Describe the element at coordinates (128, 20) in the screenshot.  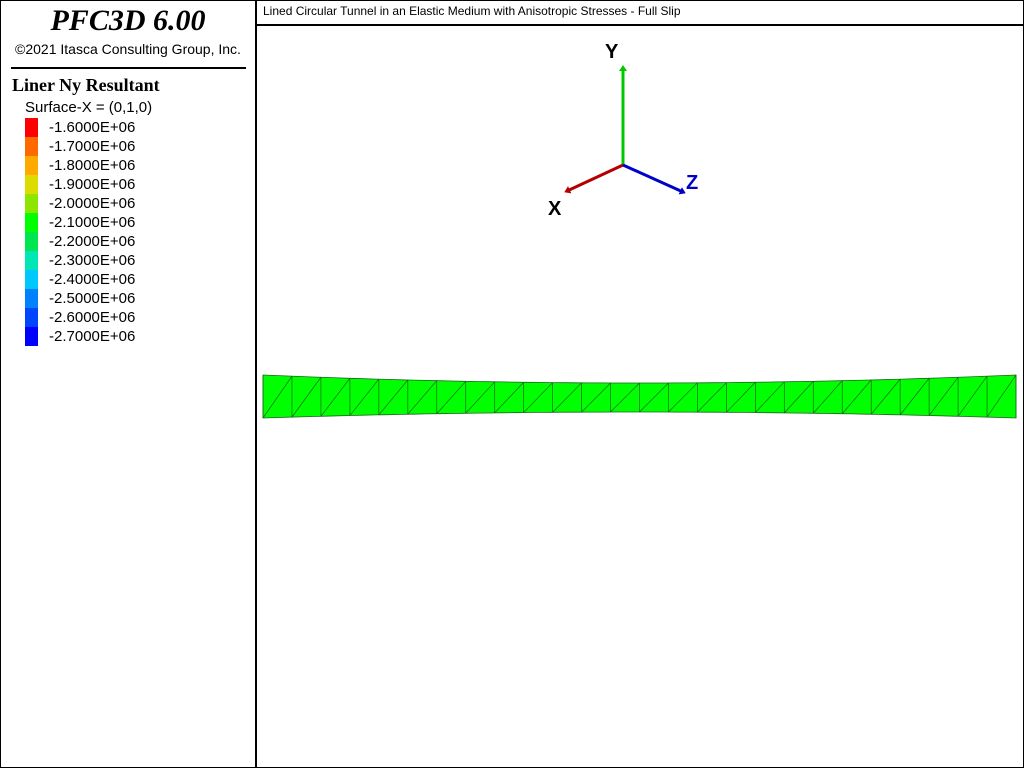
I see `app-title: PFC3D 6.00` at that location.